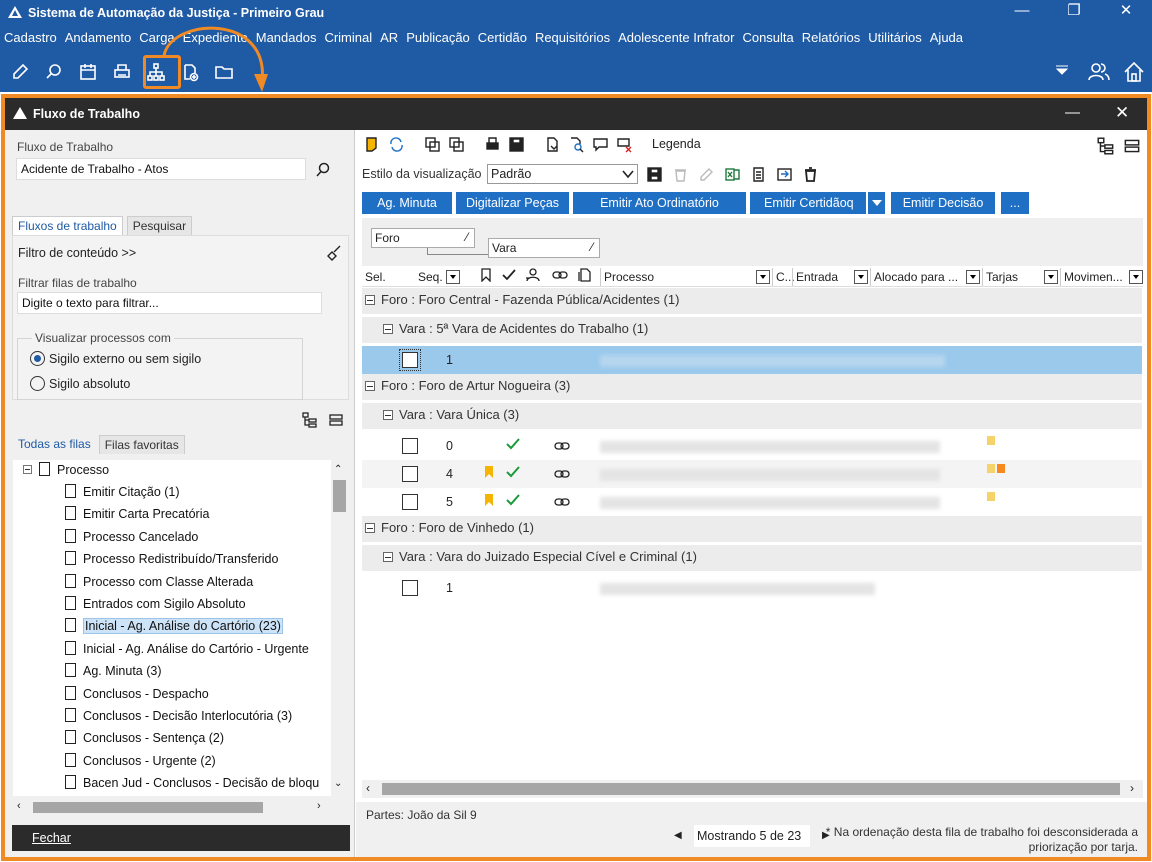 This screenshot has height=862, width=1152. What do you see at coordinates (894, 39) in the screenshot?
I see `menu-item-13: Utilitários` at bounding box center [894, 39].